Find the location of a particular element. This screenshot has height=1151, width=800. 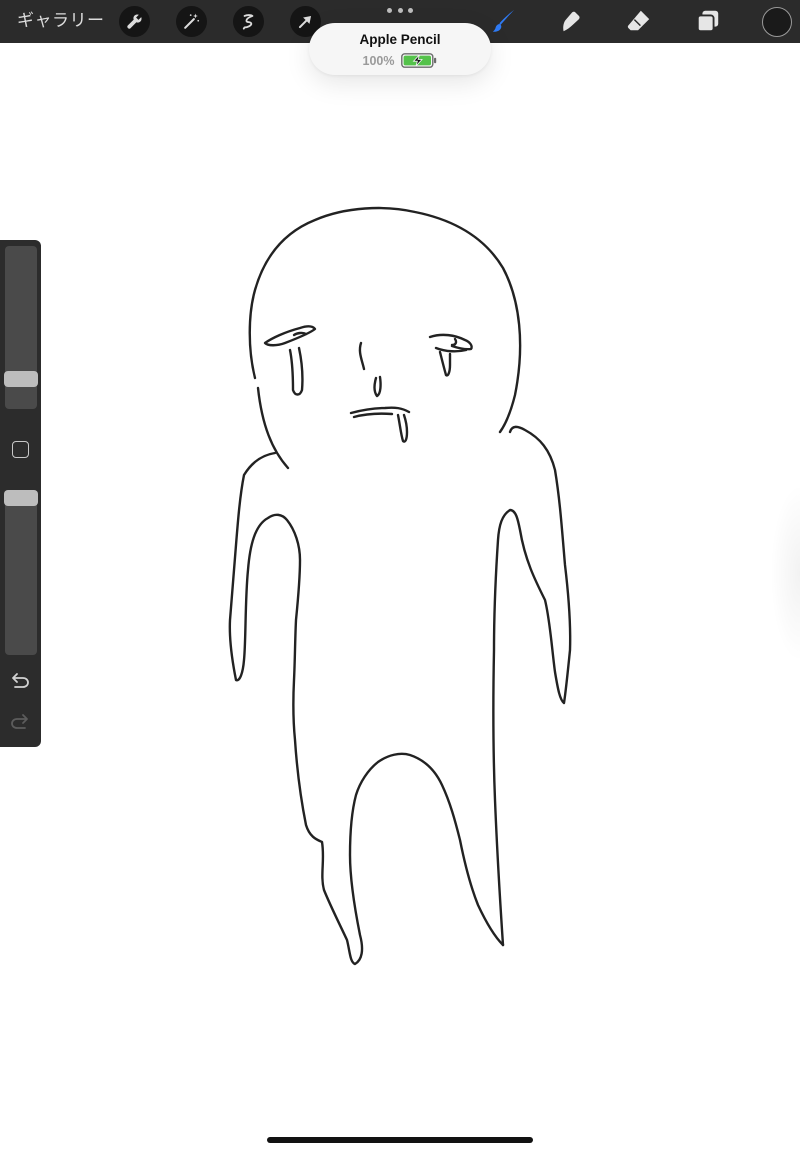

undo-icon is located at coordinates (20, 680).